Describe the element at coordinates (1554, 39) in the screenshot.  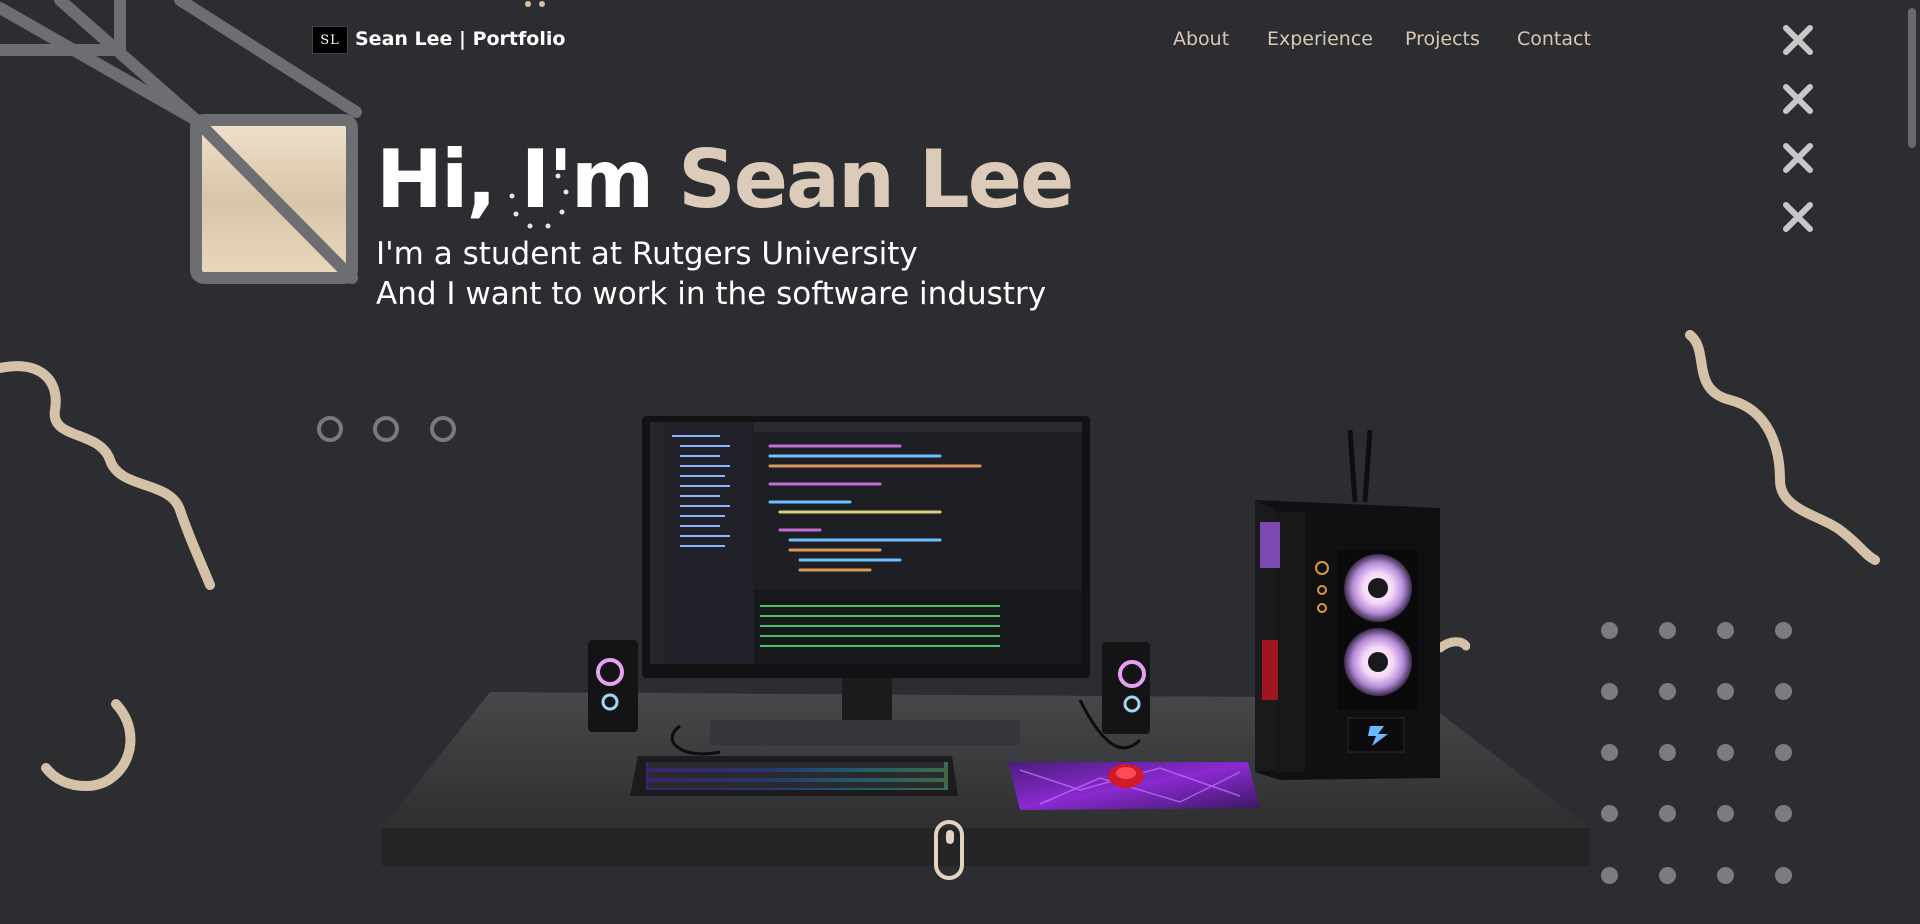
I see `nav-link-contact: Contact` at that location.